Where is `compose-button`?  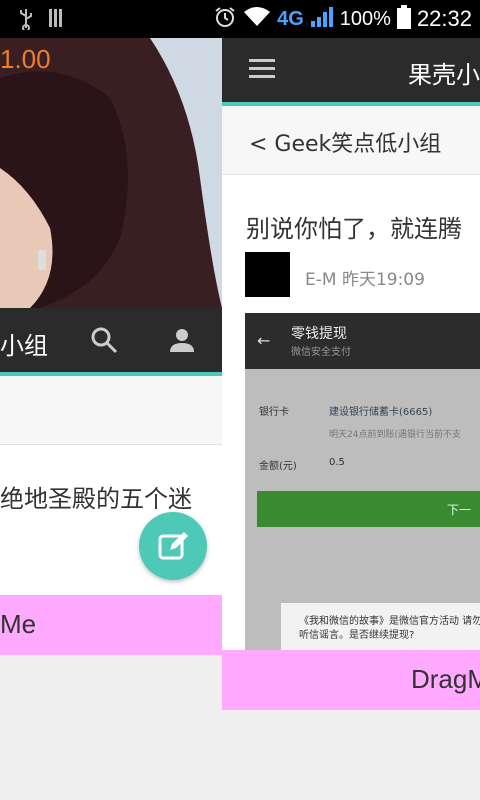
compose-button is located at coordinates (173, 546).